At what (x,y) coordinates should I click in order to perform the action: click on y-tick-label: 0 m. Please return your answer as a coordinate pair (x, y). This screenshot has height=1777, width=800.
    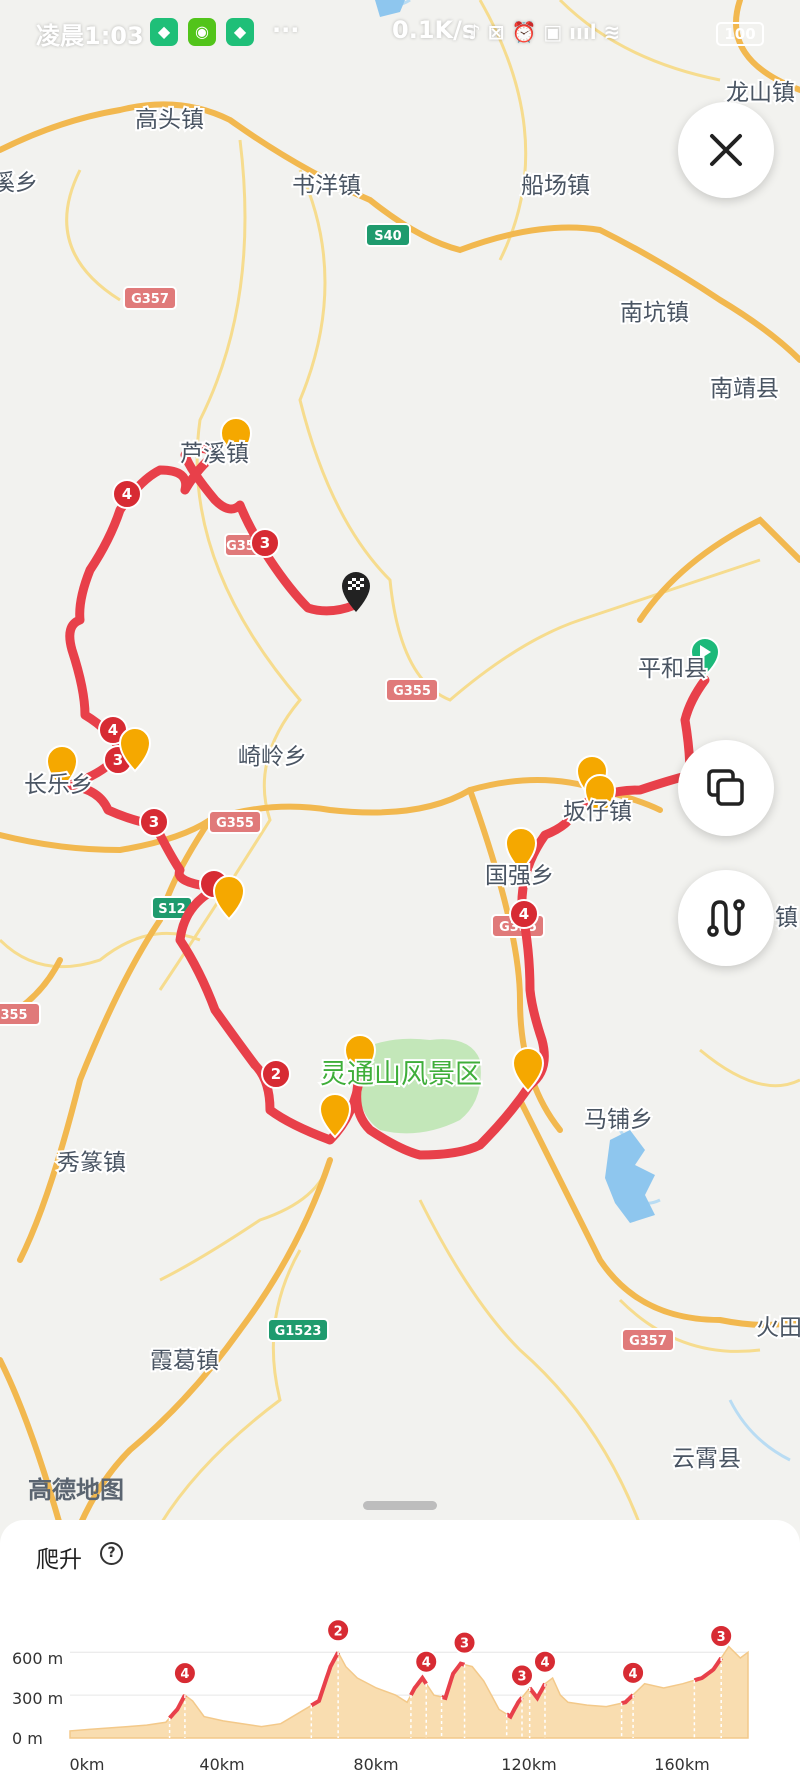
    Looking at the image, I should click on (27, 1738).